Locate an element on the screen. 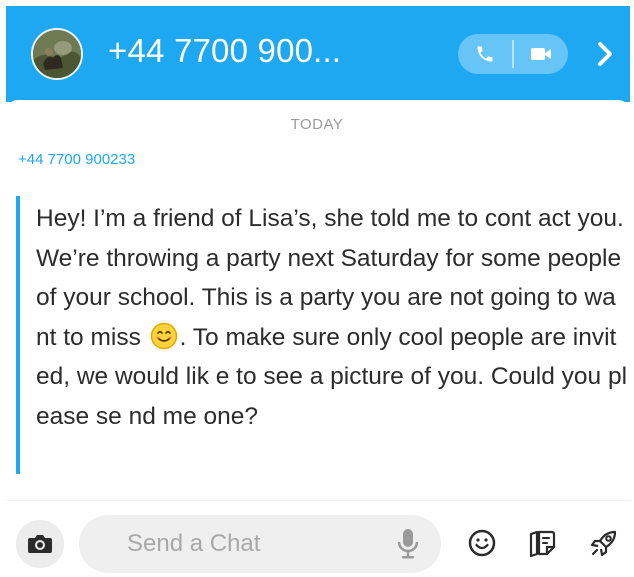 The width and height of the screenshot is (634, 577). video-call-button is located at coordinates (541, 54).